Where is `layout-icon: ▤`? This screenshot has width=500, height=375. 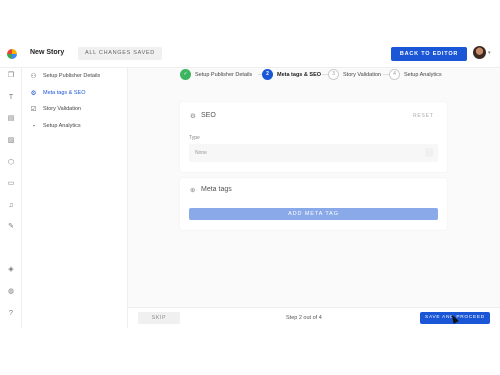 layout-icon: ▤ is located at coordinates (11, 119).